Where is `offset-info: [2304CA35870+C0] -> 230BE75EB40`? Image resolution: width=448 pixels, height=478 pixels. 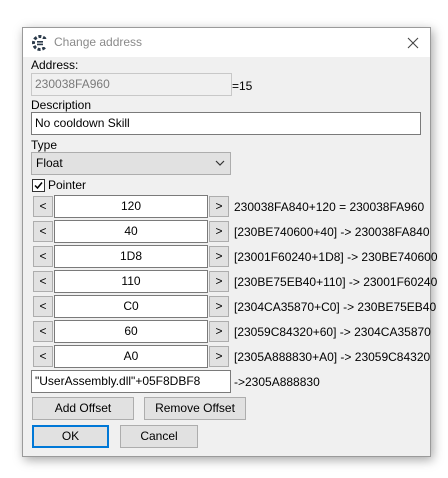
offset-info: [2304CA35870+C0] -> 230BE75EB40 is located at coordinates (335, 307).